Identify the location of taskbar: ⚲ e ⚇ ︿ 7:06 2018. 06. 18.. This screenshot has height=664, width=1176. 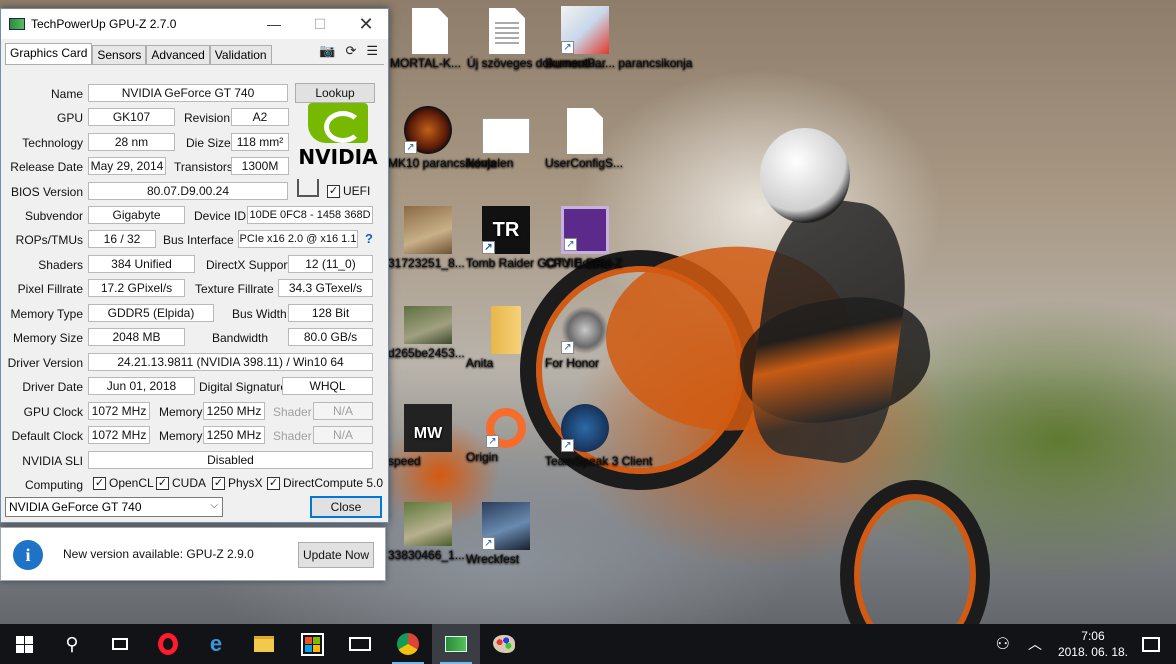
(588, 644).